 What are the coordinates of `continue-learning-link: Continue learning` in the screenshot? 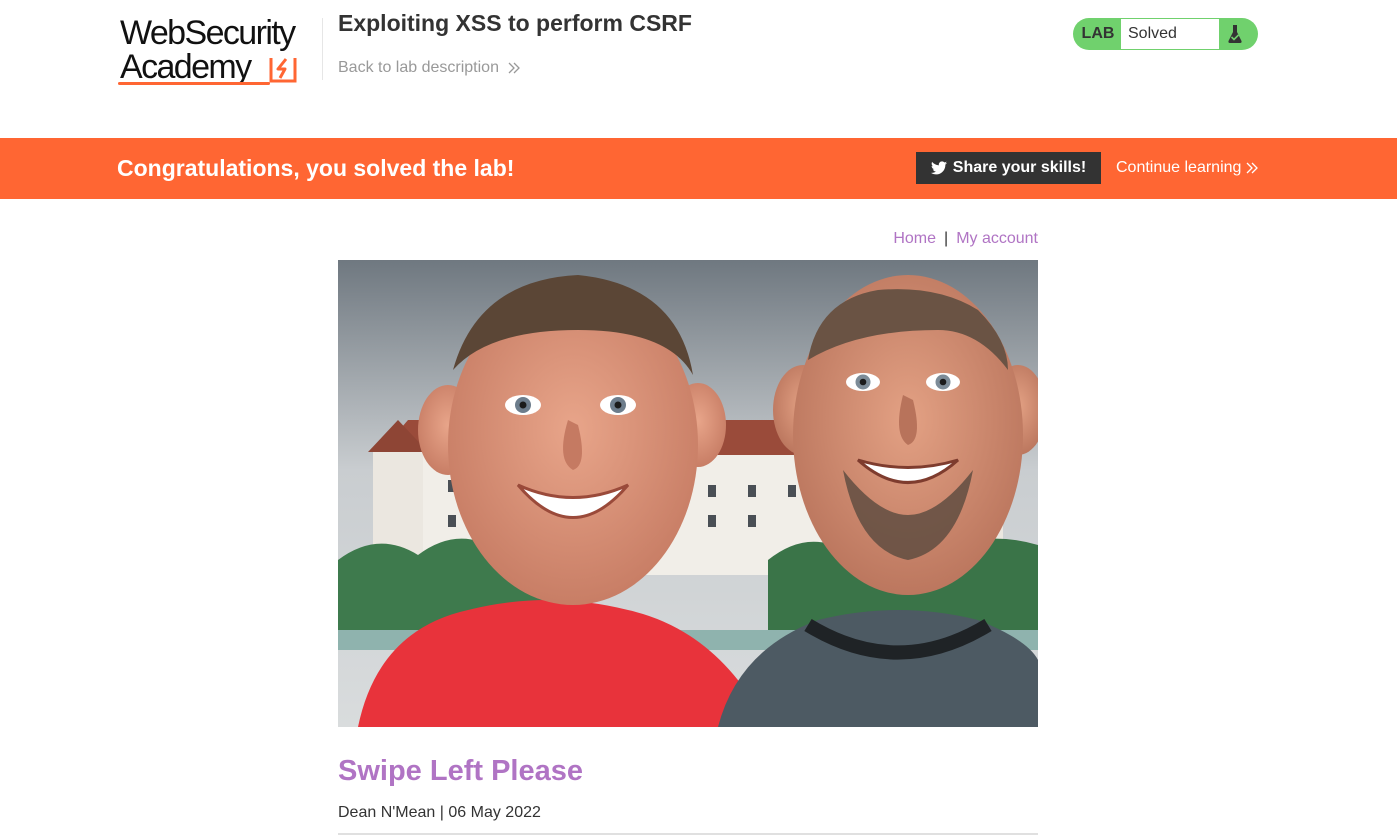 It's located at (1187, 168).